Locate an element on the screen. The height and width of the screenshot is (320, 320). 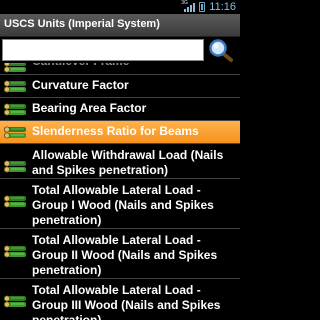
list-item: Bearing Area Factor is located at coordinates (120, 109).